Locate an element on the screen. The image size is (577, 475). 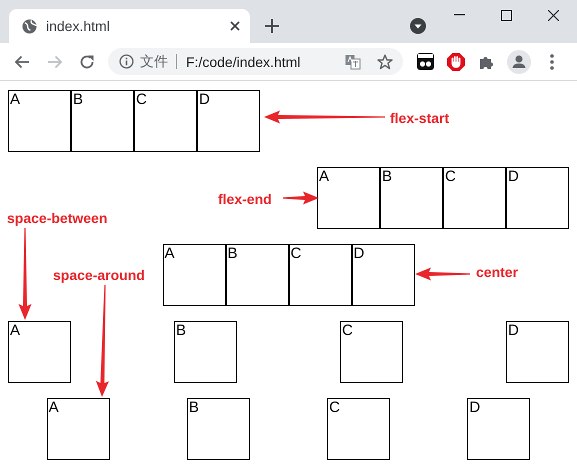
minimize-icon is located at coordinates (459, 15).